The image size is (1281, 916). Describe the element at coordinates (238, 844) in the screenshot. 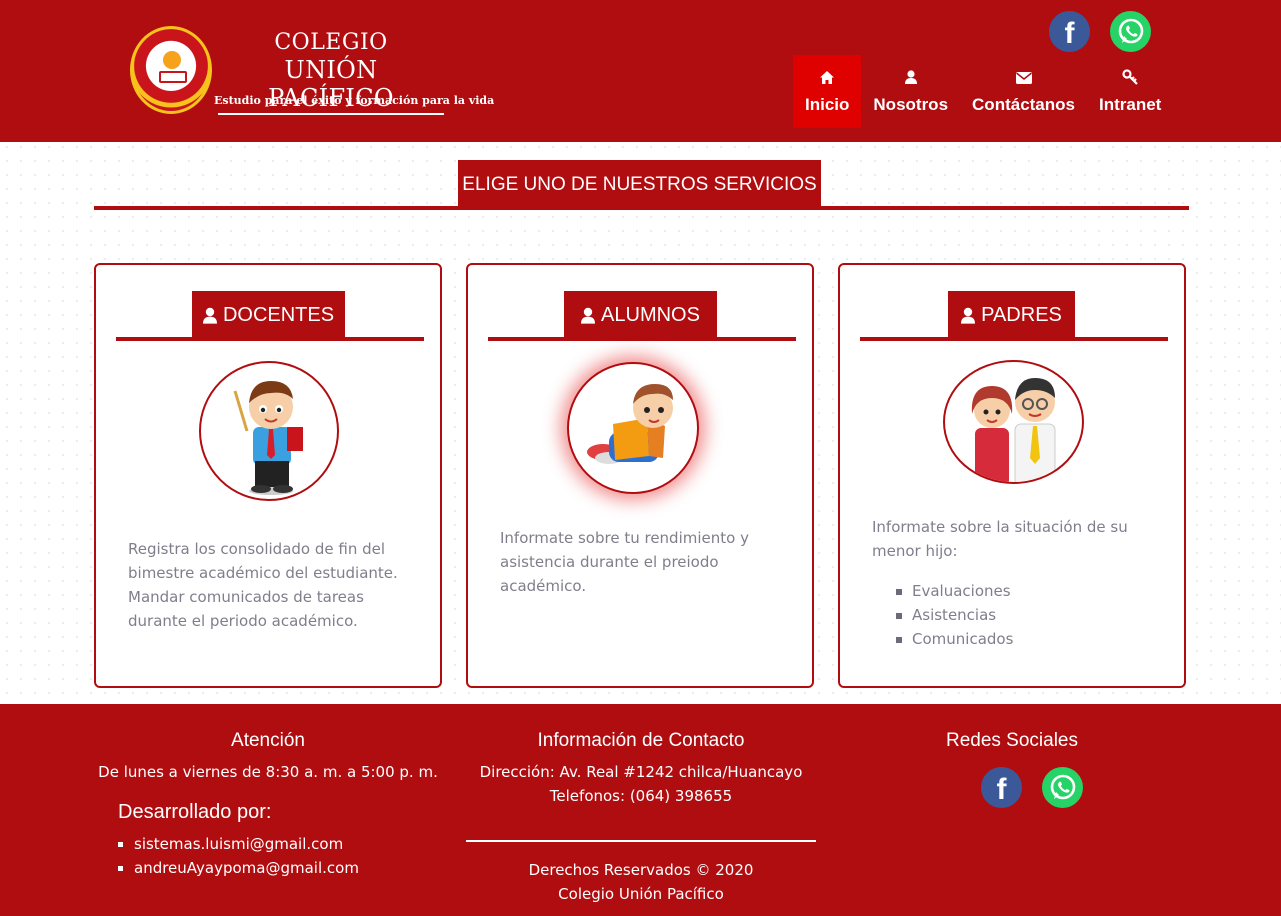

I see `dev-email: sistemas.luismi@gmail.com` at that location.